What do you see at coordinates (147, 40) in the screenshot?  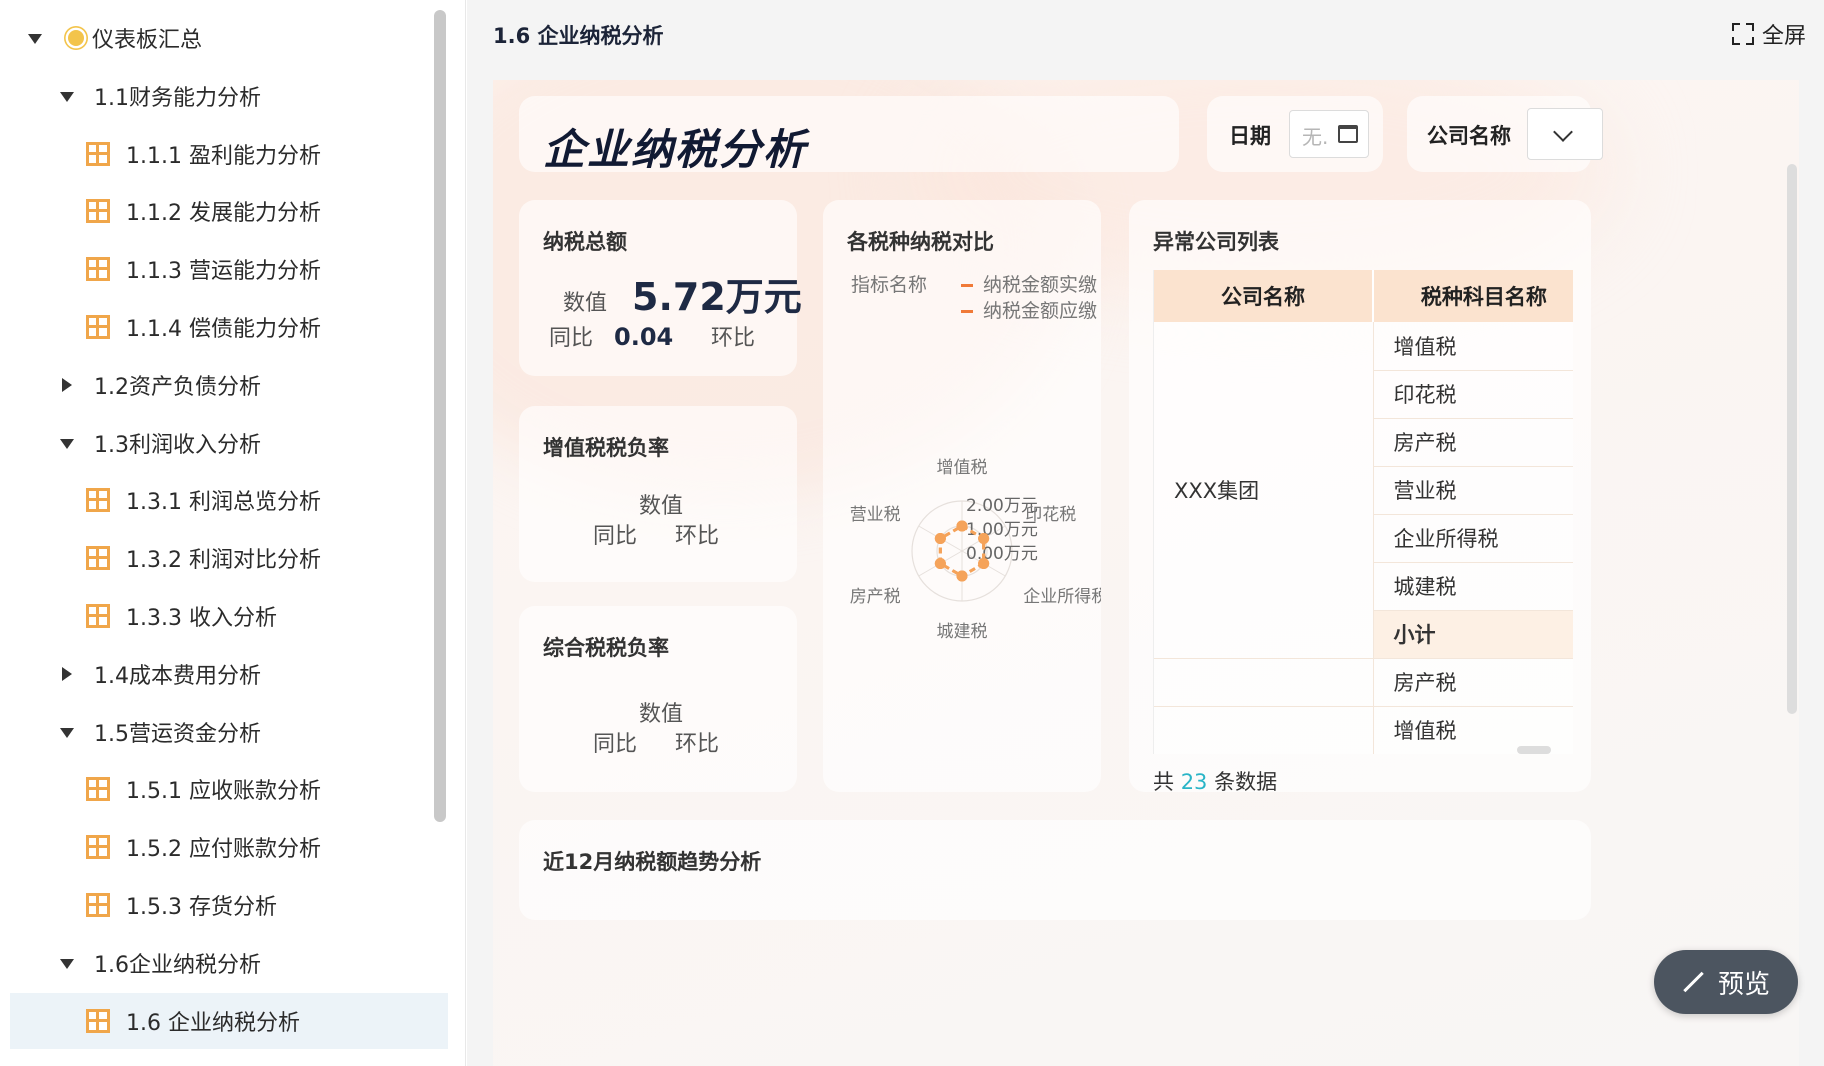 I see `sidebar-item-label: 仪表板汇总` at bounding box center [147, 40].